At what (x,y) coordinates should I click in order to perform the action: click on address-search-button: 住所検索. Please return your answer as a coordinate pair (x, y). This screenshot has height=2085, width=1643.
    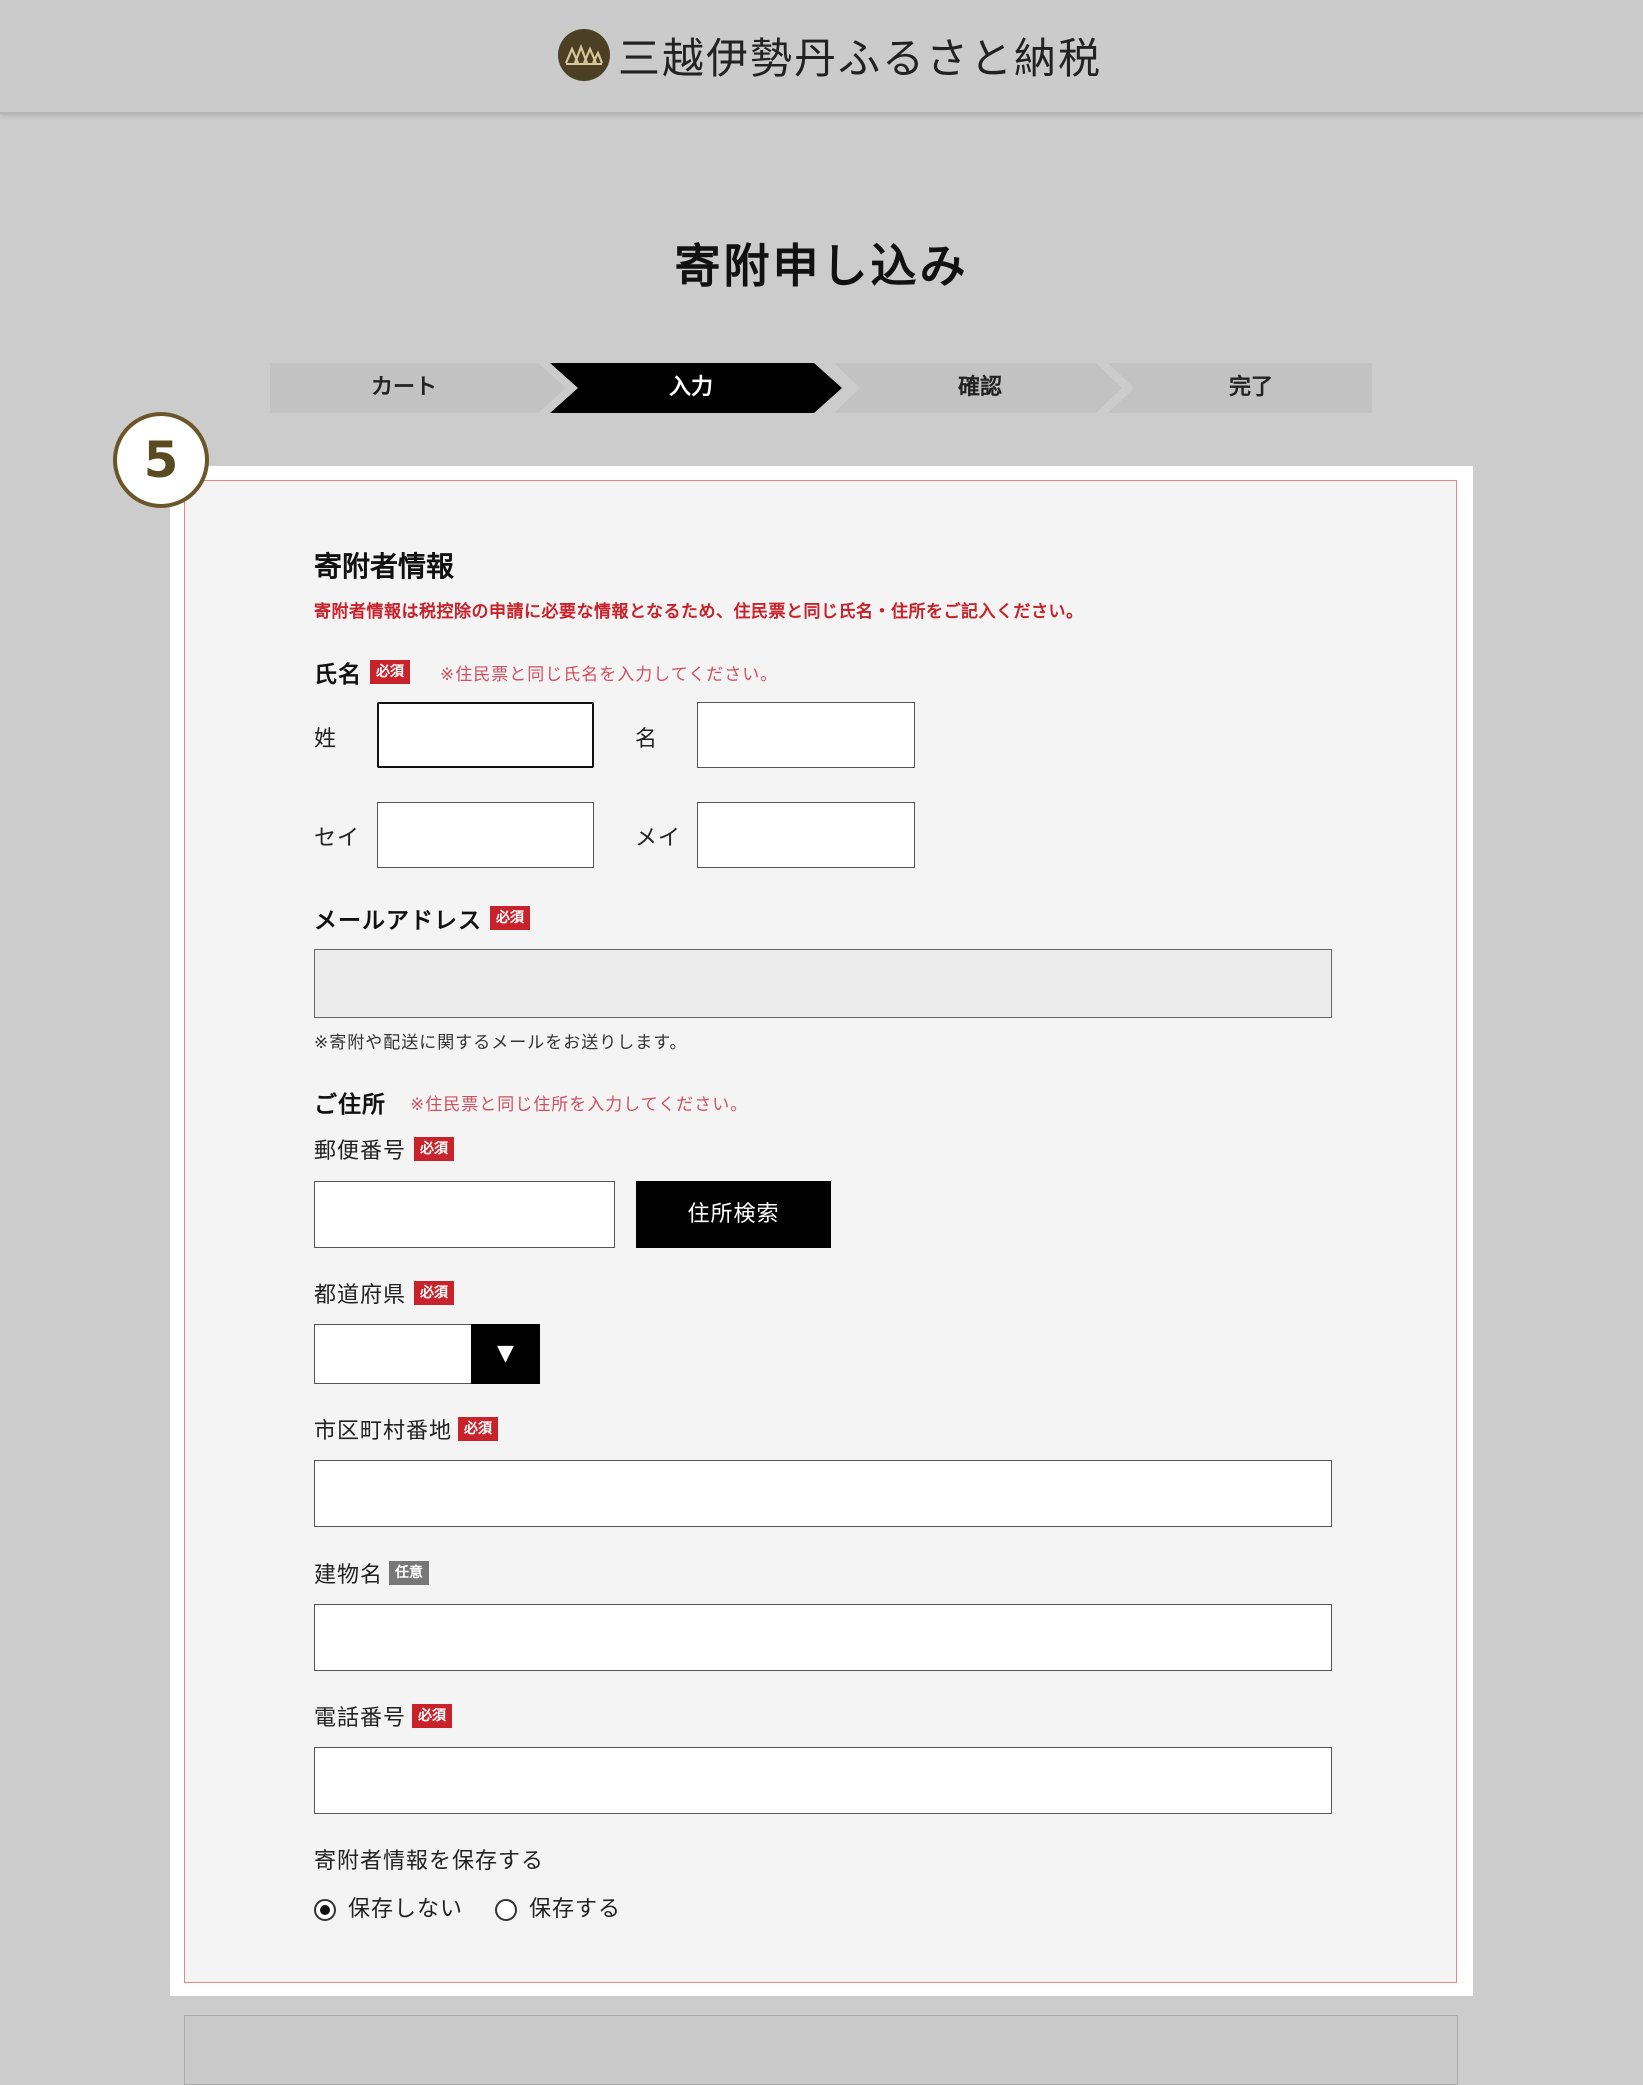
    Looking at the image, I should click on (733, 1214).